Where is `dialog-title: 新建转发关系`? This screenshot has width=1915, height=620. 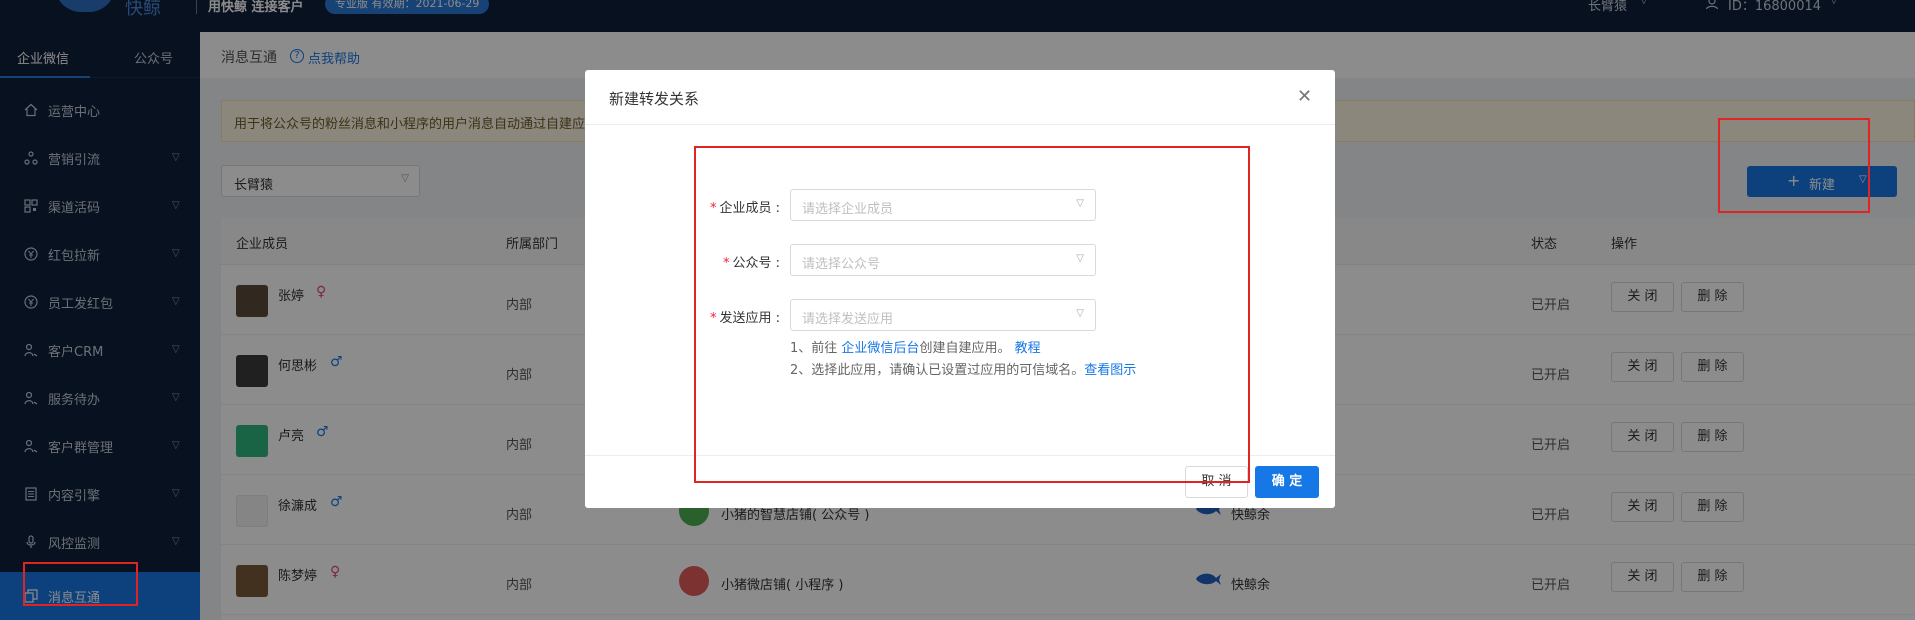 dialog-title: 新建转发关系 is located at coordinates (654, 99).